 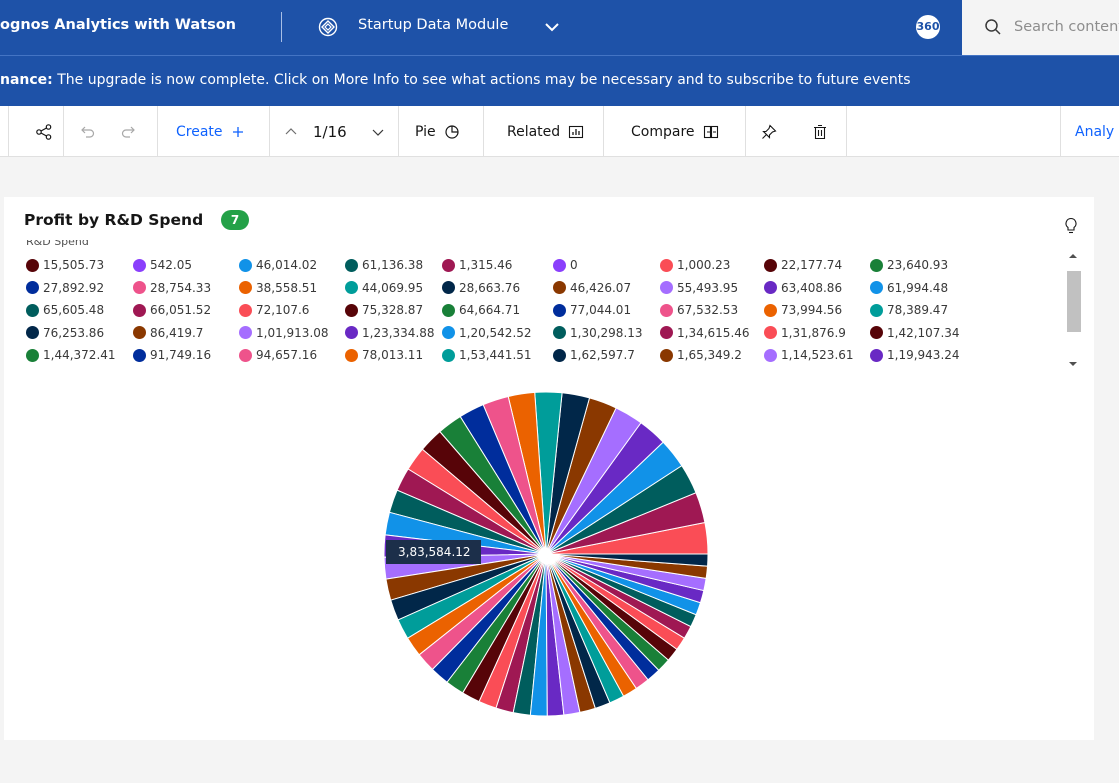 I want to click on chart-type-button: Pie, so click(x=438, y=131).